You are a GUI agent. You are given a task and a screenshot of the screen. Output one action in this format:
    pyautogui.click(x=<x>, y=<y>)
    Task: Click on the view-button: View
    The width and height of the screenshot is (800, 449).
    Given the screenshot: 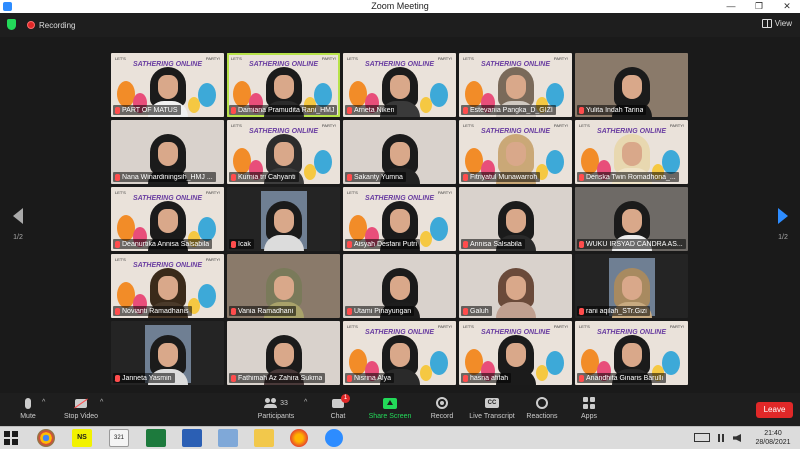 What is the action you would take?
    pyautogui.click(x=776, y=23)
    